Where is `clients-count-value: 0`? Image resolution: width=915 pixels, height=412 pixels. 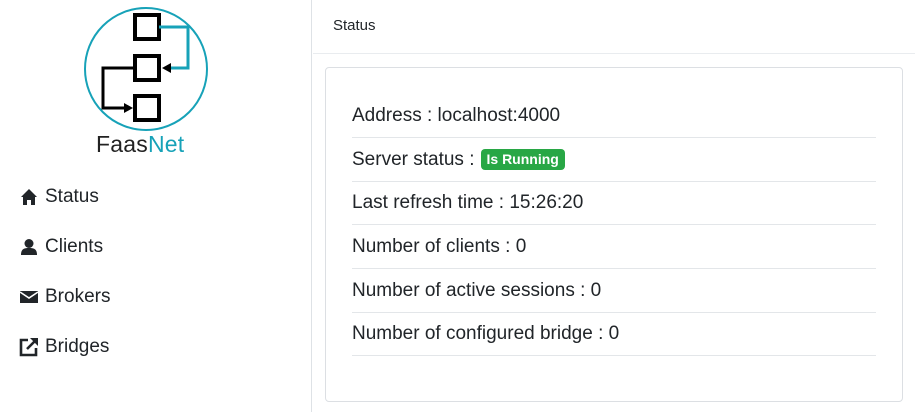 clients-count-value: 0 is located at coordinates (521, 247).